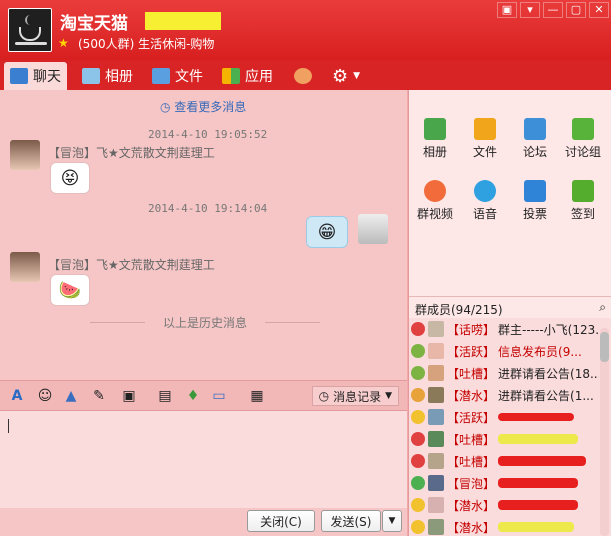 This screenshot has width=611, height=536. Describe the element at coordinates (107, 76) in the screenshot. I see `tab-album: 相册` at that location.